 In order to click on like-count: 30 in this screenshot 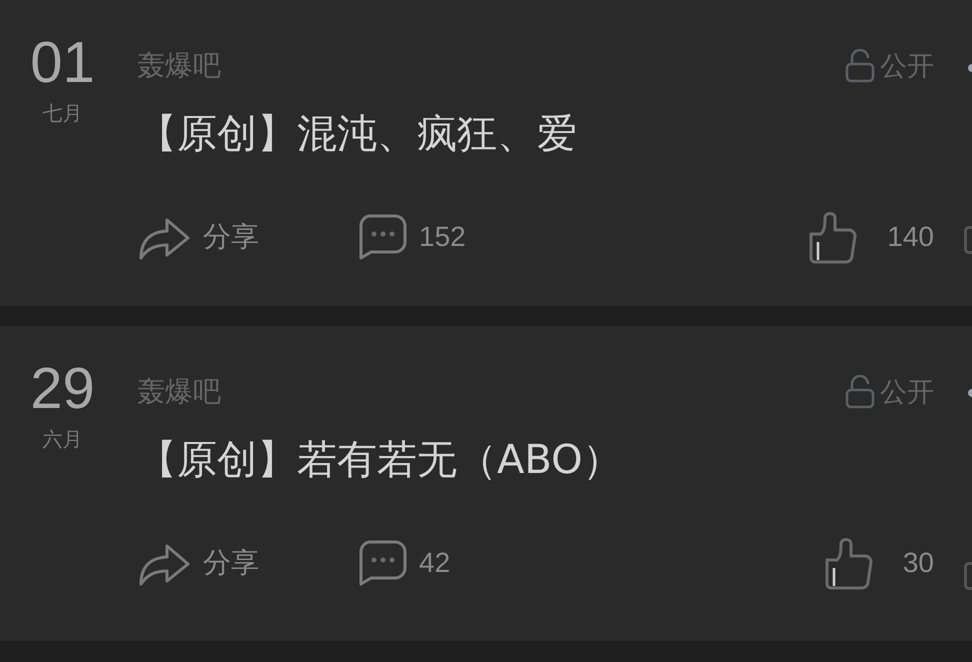, I will do `click(918, 563)`.